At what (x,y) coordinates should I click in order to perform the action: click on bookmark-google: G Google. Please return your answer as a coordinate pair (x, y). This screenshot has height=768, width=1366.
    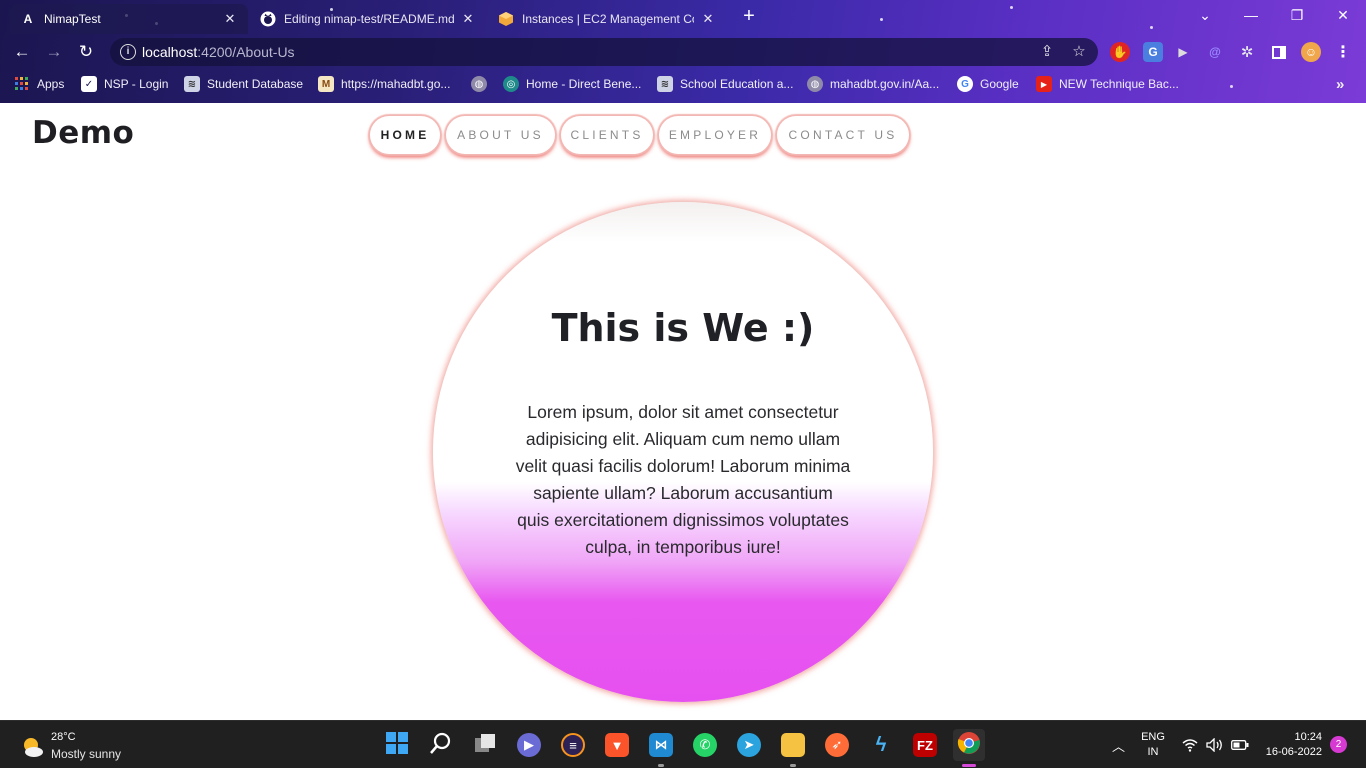
    Looking at the image, I should click on (988, 84).